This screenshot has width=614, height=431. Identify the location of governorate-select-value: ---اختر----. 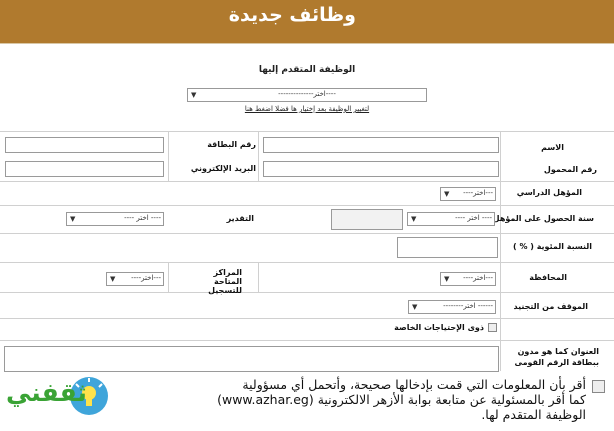
(478, 278).